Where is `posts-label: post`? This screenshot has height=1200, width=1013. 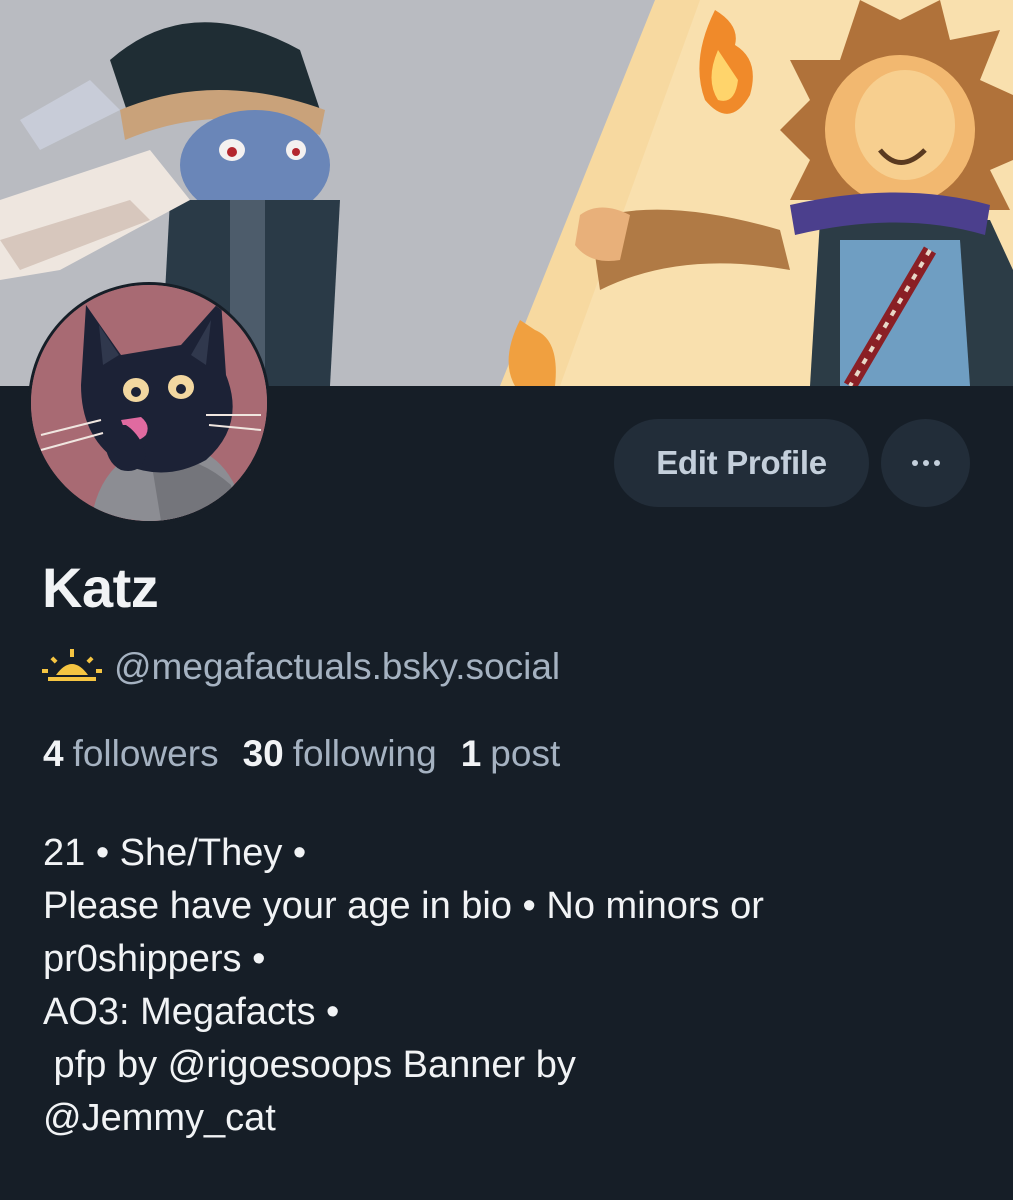 posts-label: post is located at coordinates (525, 753).